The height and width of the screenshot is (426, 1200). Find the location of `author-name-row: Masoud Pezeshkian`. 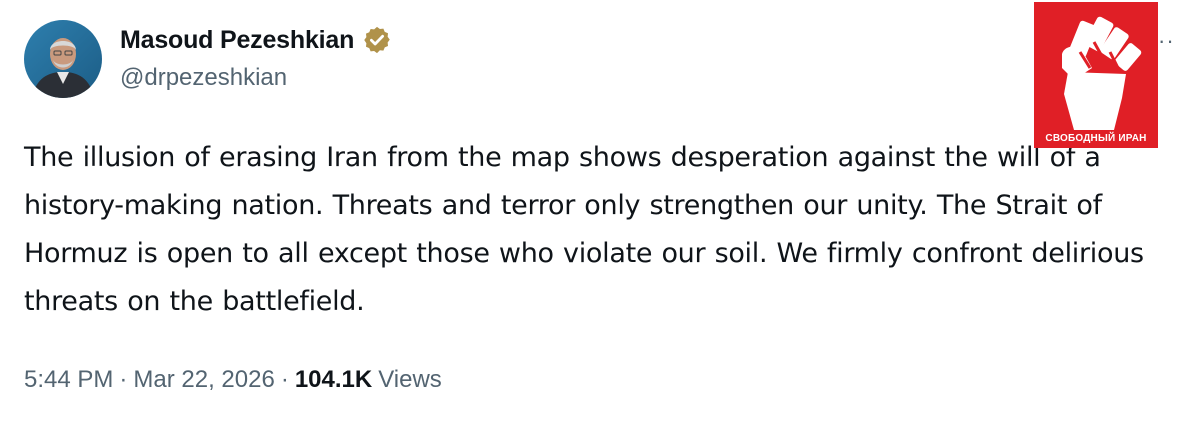

author-name-row: Masoud Pezeshkian is located at coordinates (256, 40).